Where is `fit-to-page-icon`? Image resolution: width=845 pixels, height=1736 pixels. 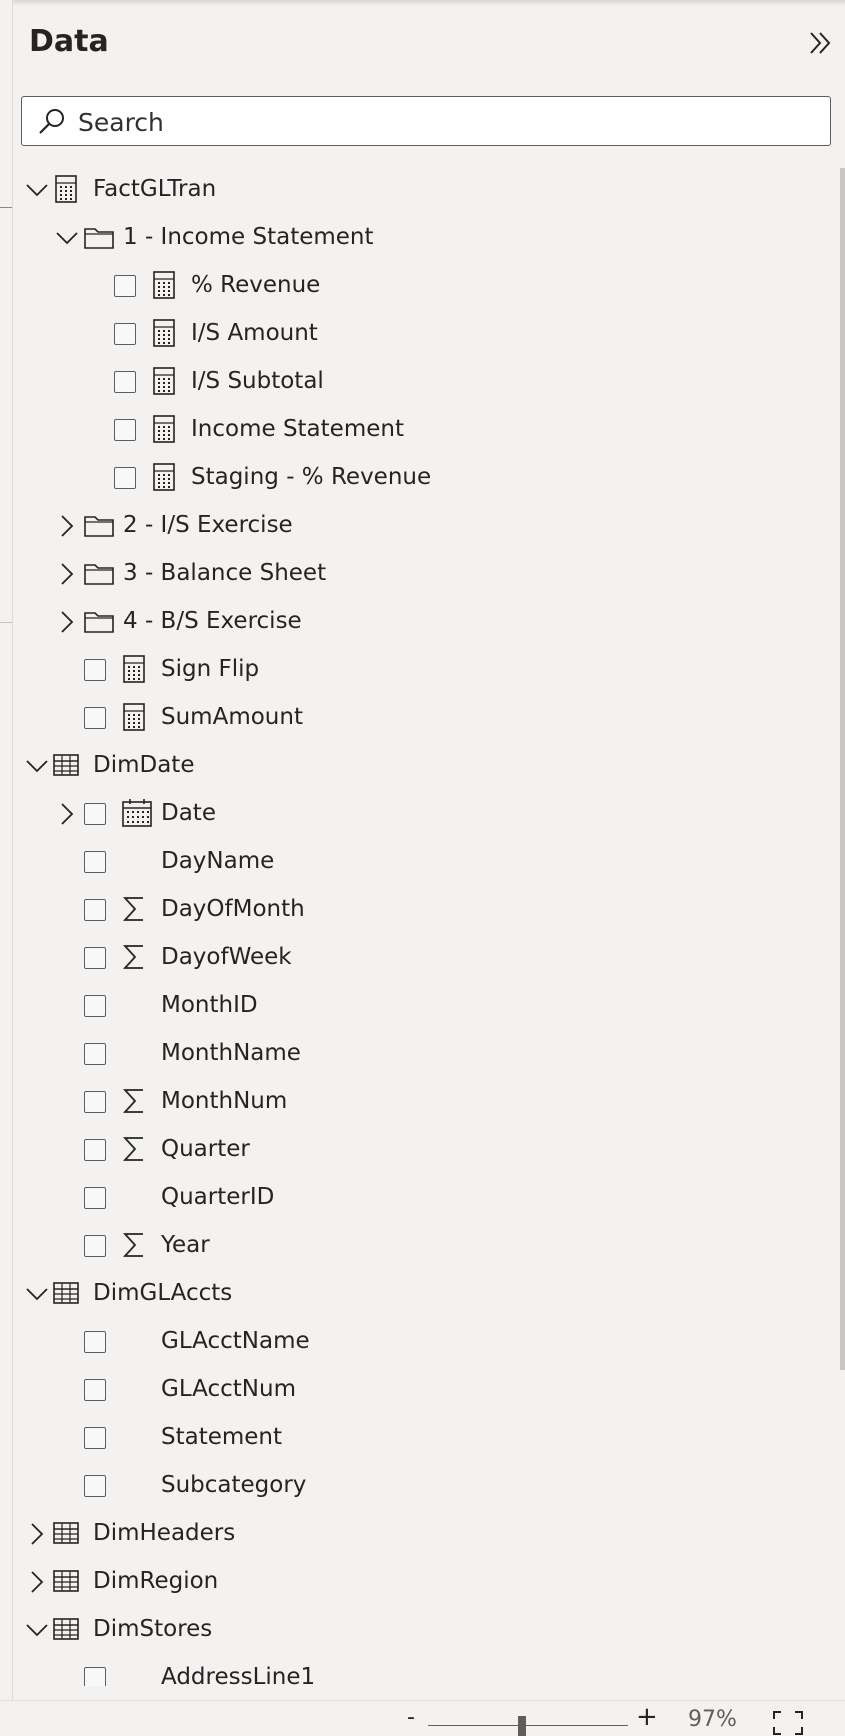
fit-to-page-icon is located at coordinates (788, 1723).